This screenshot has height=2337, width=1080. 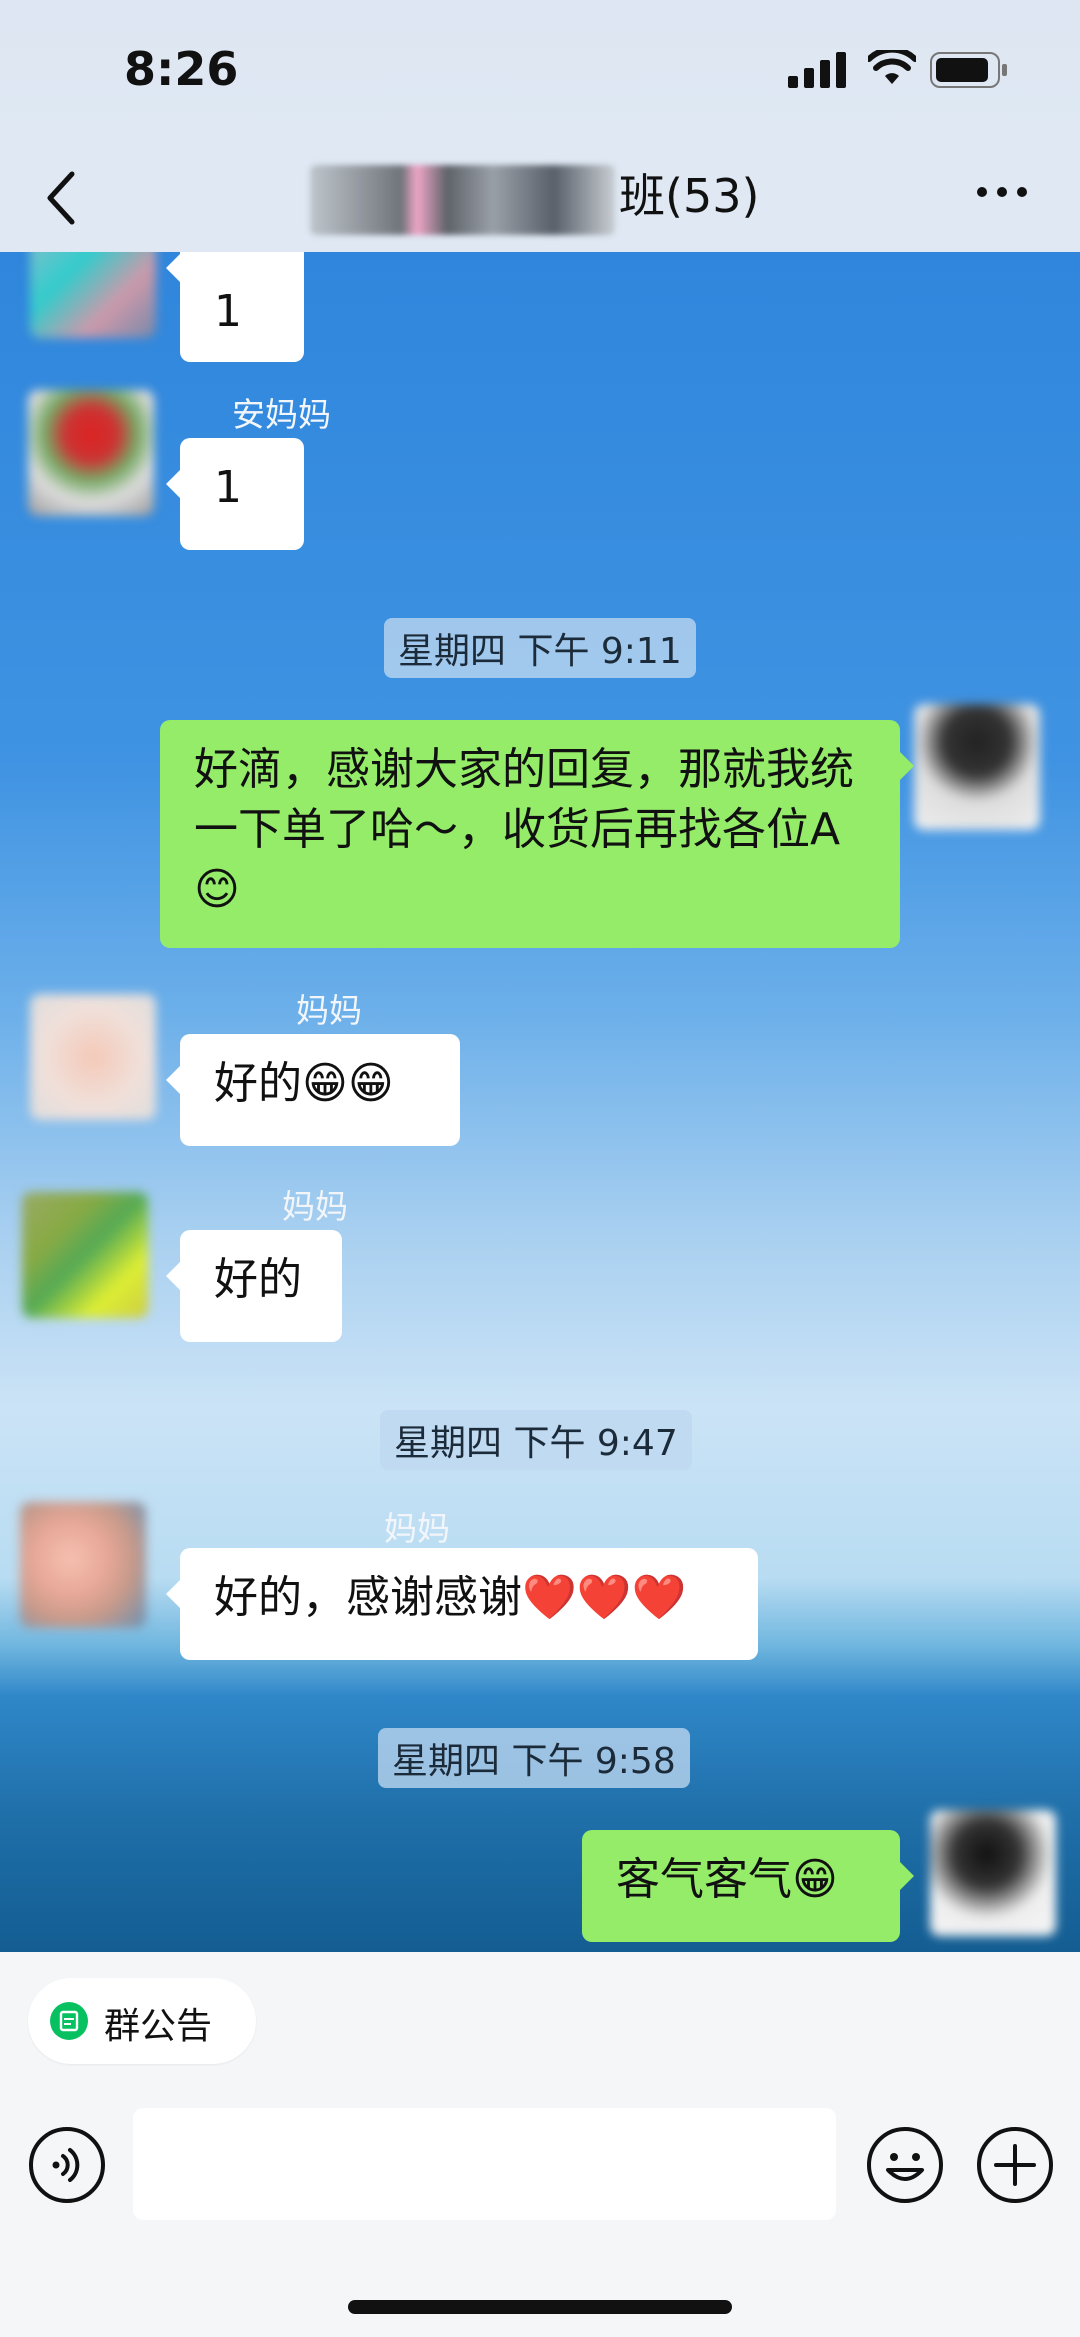 What do you see at coordinates (817, 70) in the screenshot?
I see `signal-icon` at bounding box center [817, 70].